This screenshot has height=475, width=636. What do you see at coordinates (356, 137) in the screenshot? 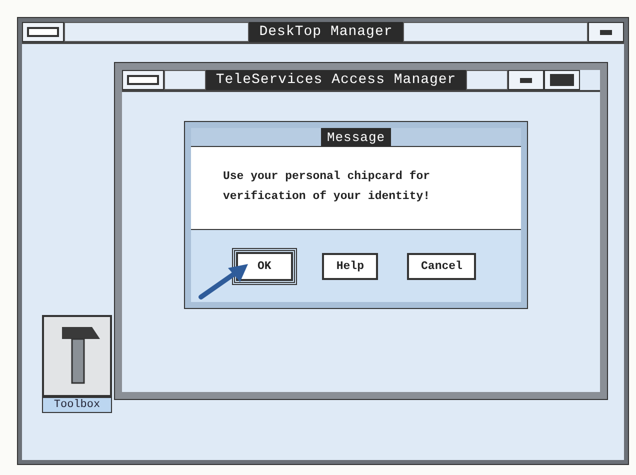
I see `dialog-title: Message` at bounding box center [356, 137].